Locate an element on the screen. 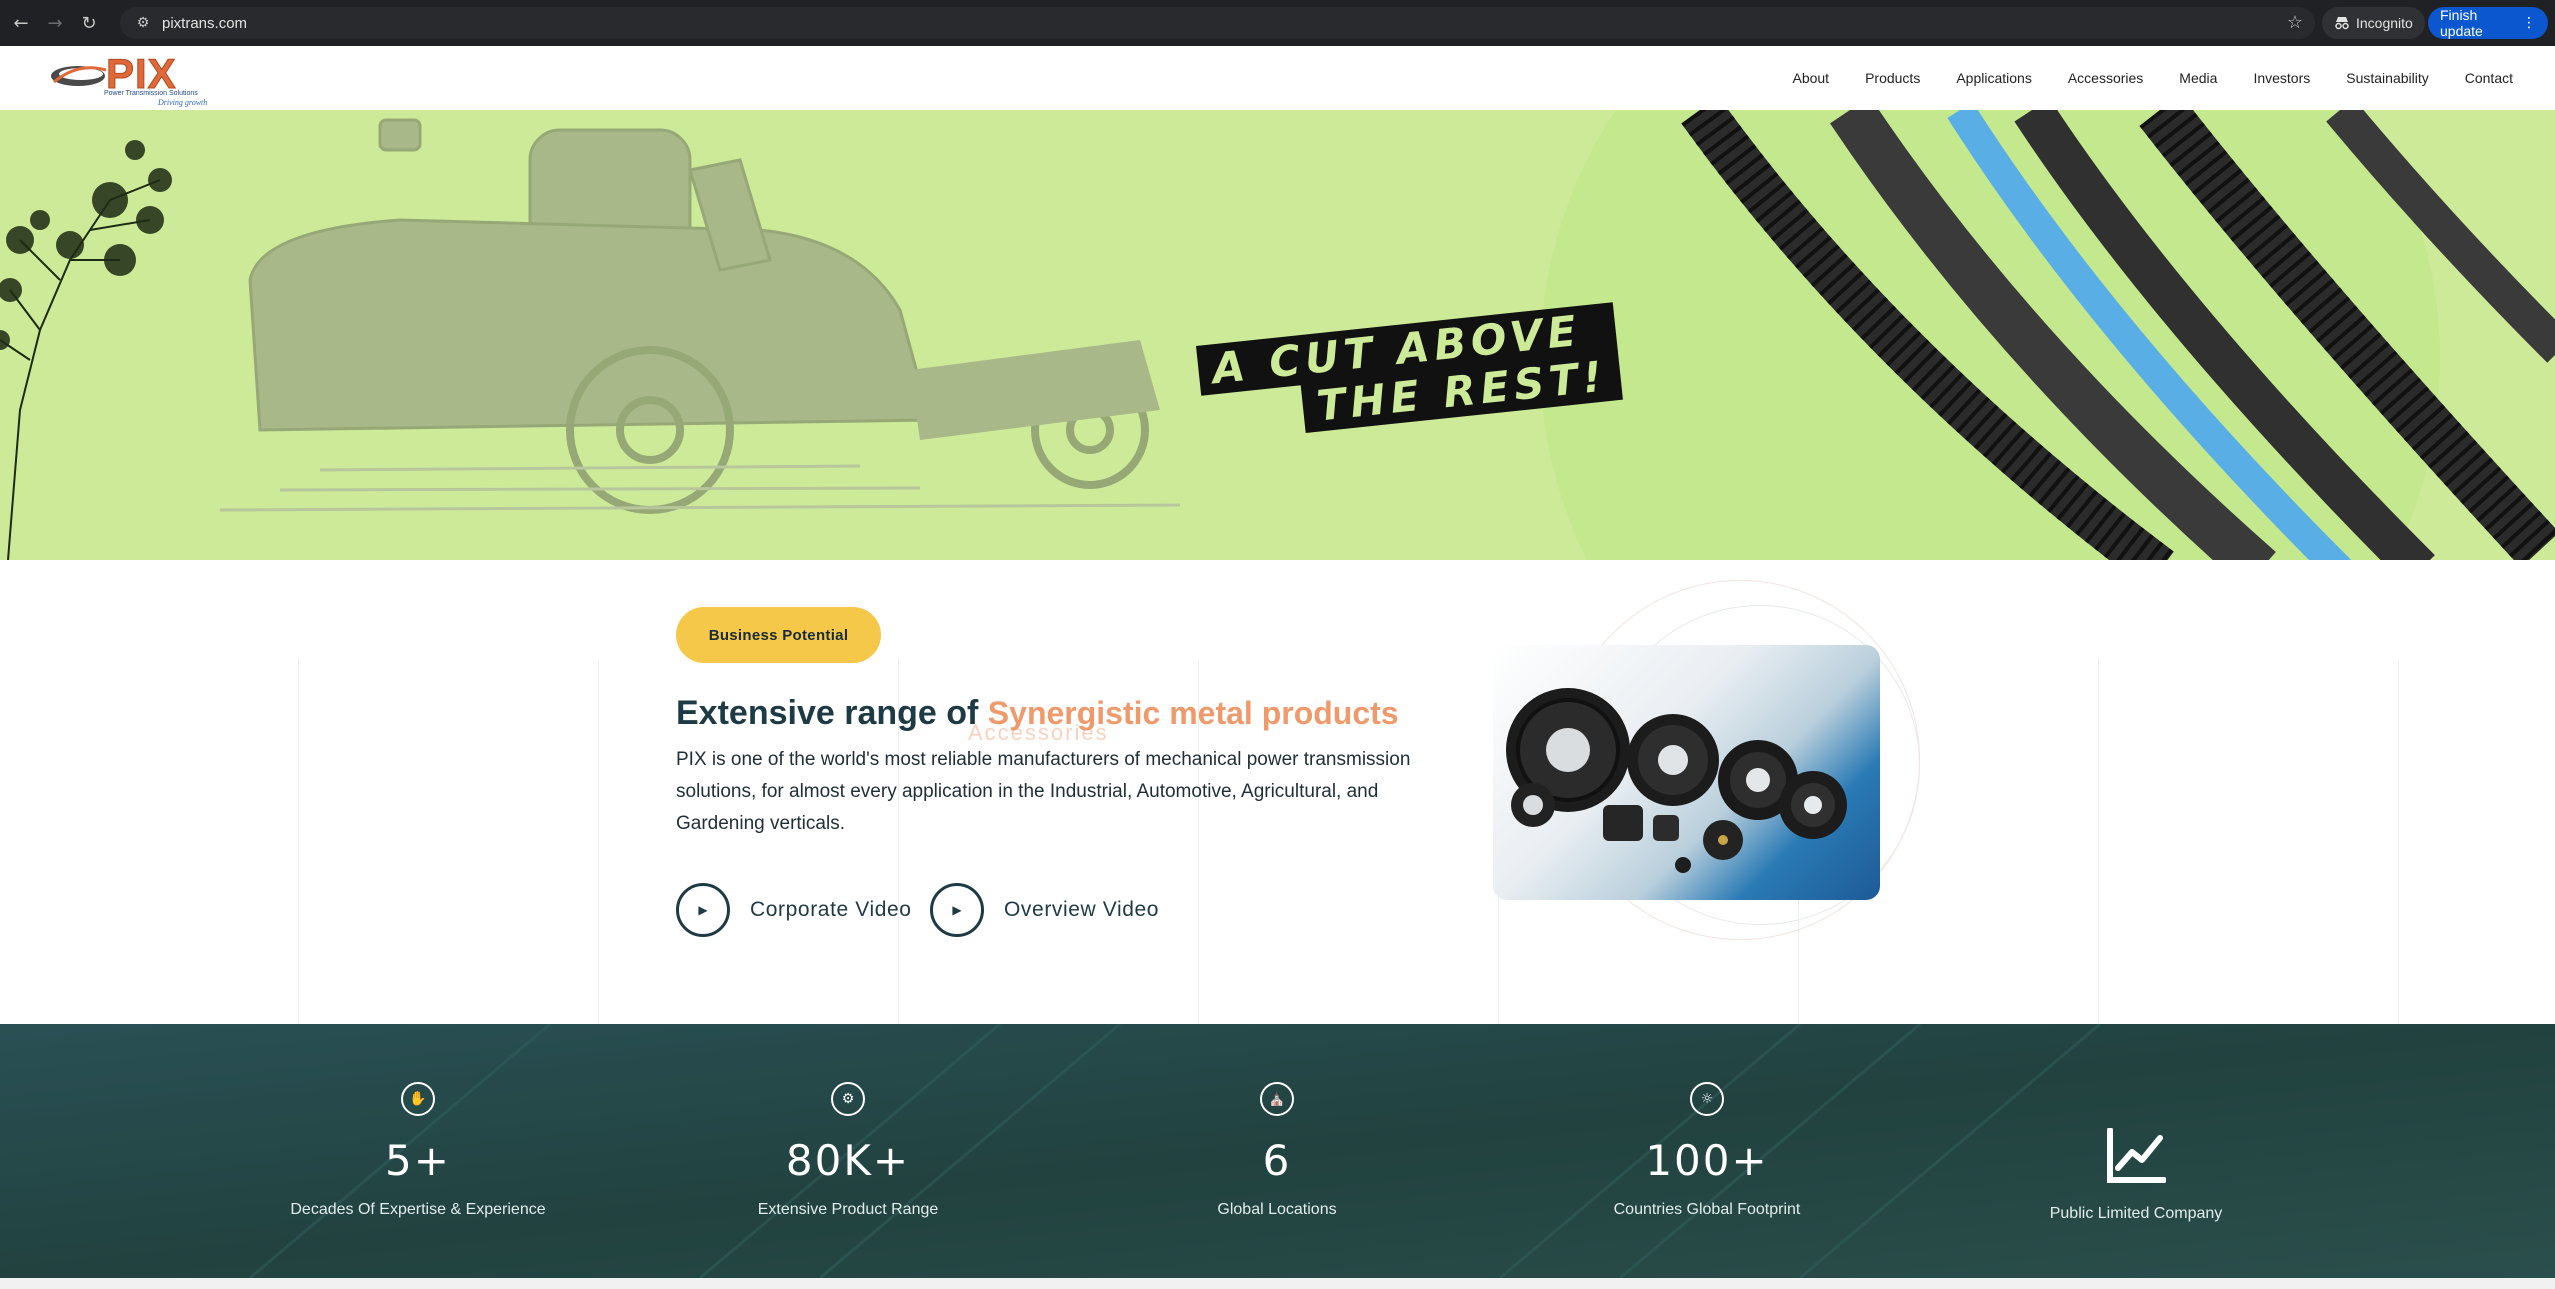 The height and width of the screenshot is (1289, 2555). page-bottom-strip is located at coordinates (1277, 1283).